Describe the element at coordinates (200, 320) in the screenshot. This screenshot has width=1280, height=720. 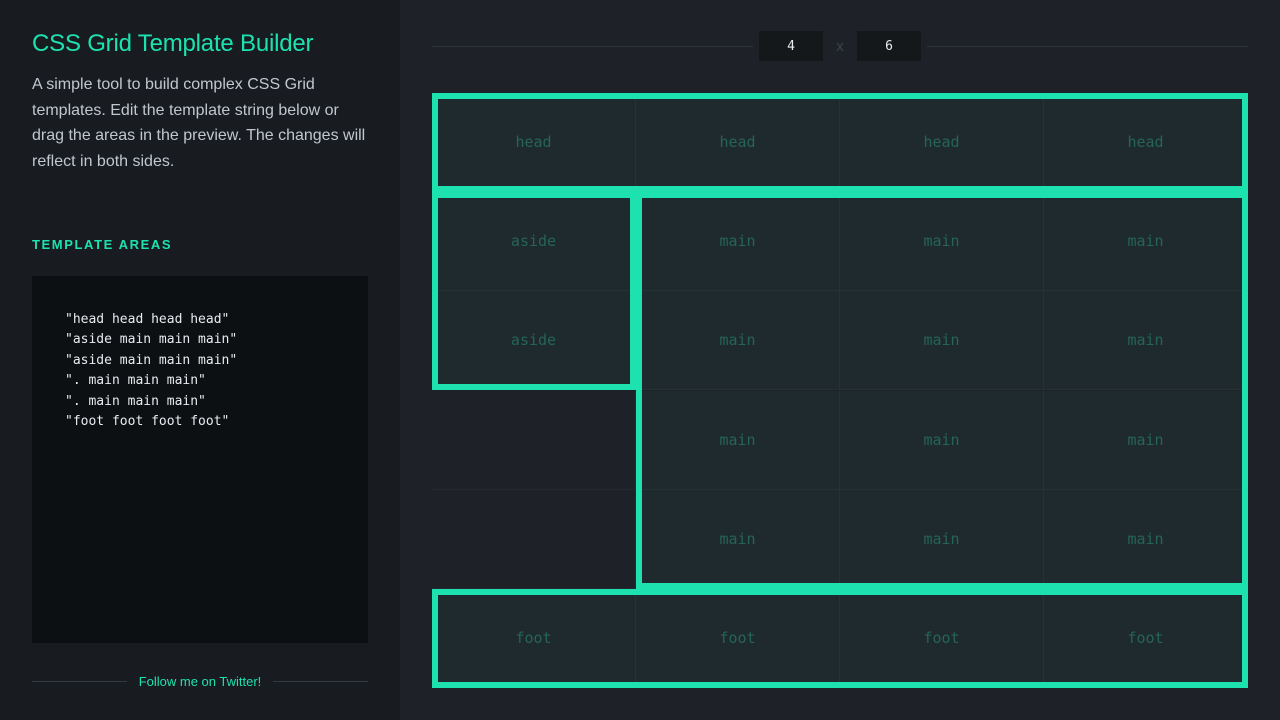
I see `template-line: "head head head head"` at that location.